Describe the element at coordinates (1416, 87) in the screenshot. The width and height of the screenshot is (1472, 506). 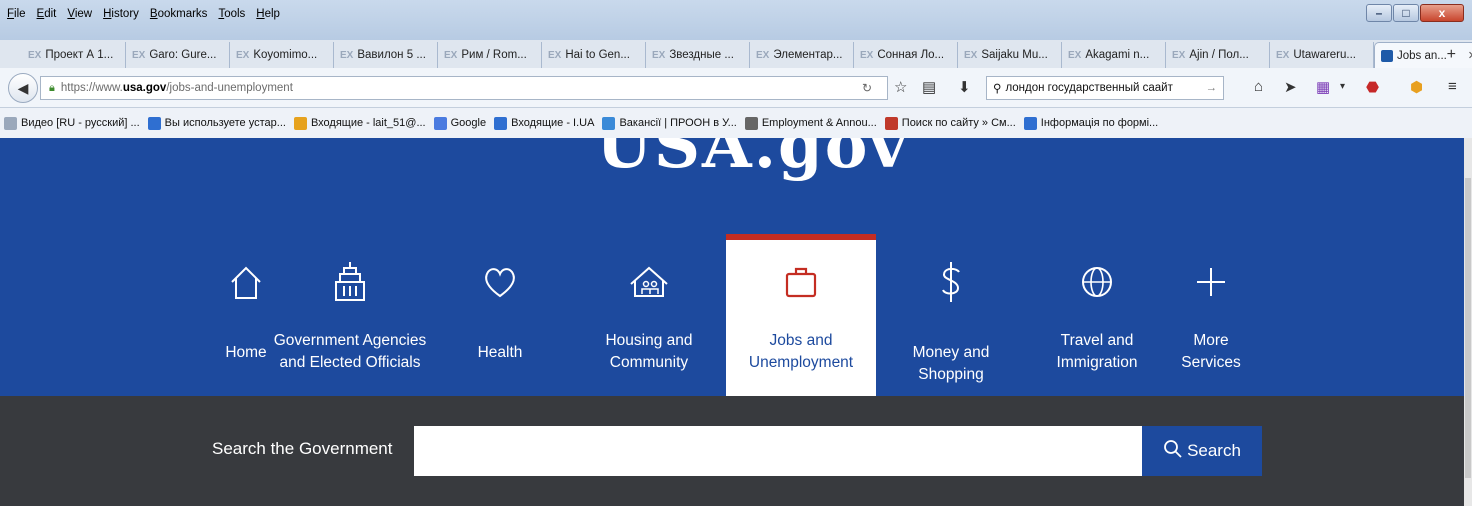
I see `extension-icon: ⬢` at that location.